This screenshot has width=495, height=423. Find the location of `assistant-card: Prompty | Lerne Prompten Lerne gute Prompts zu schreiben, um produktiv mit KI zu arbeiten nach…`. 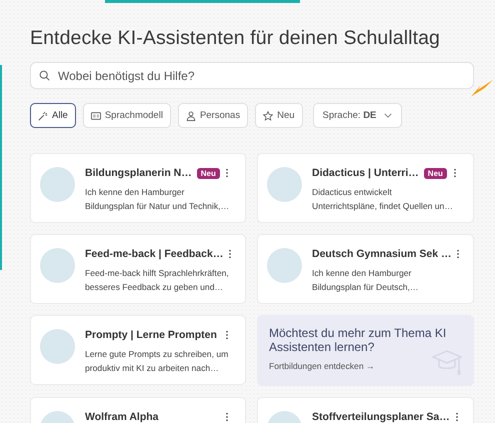

assistant-card: Prompty | Lerne Prompten Lerne gute Prompts zu schreiben, um produktiv mit KI zu arbeiten nach… is located at coordinates (138, 350).